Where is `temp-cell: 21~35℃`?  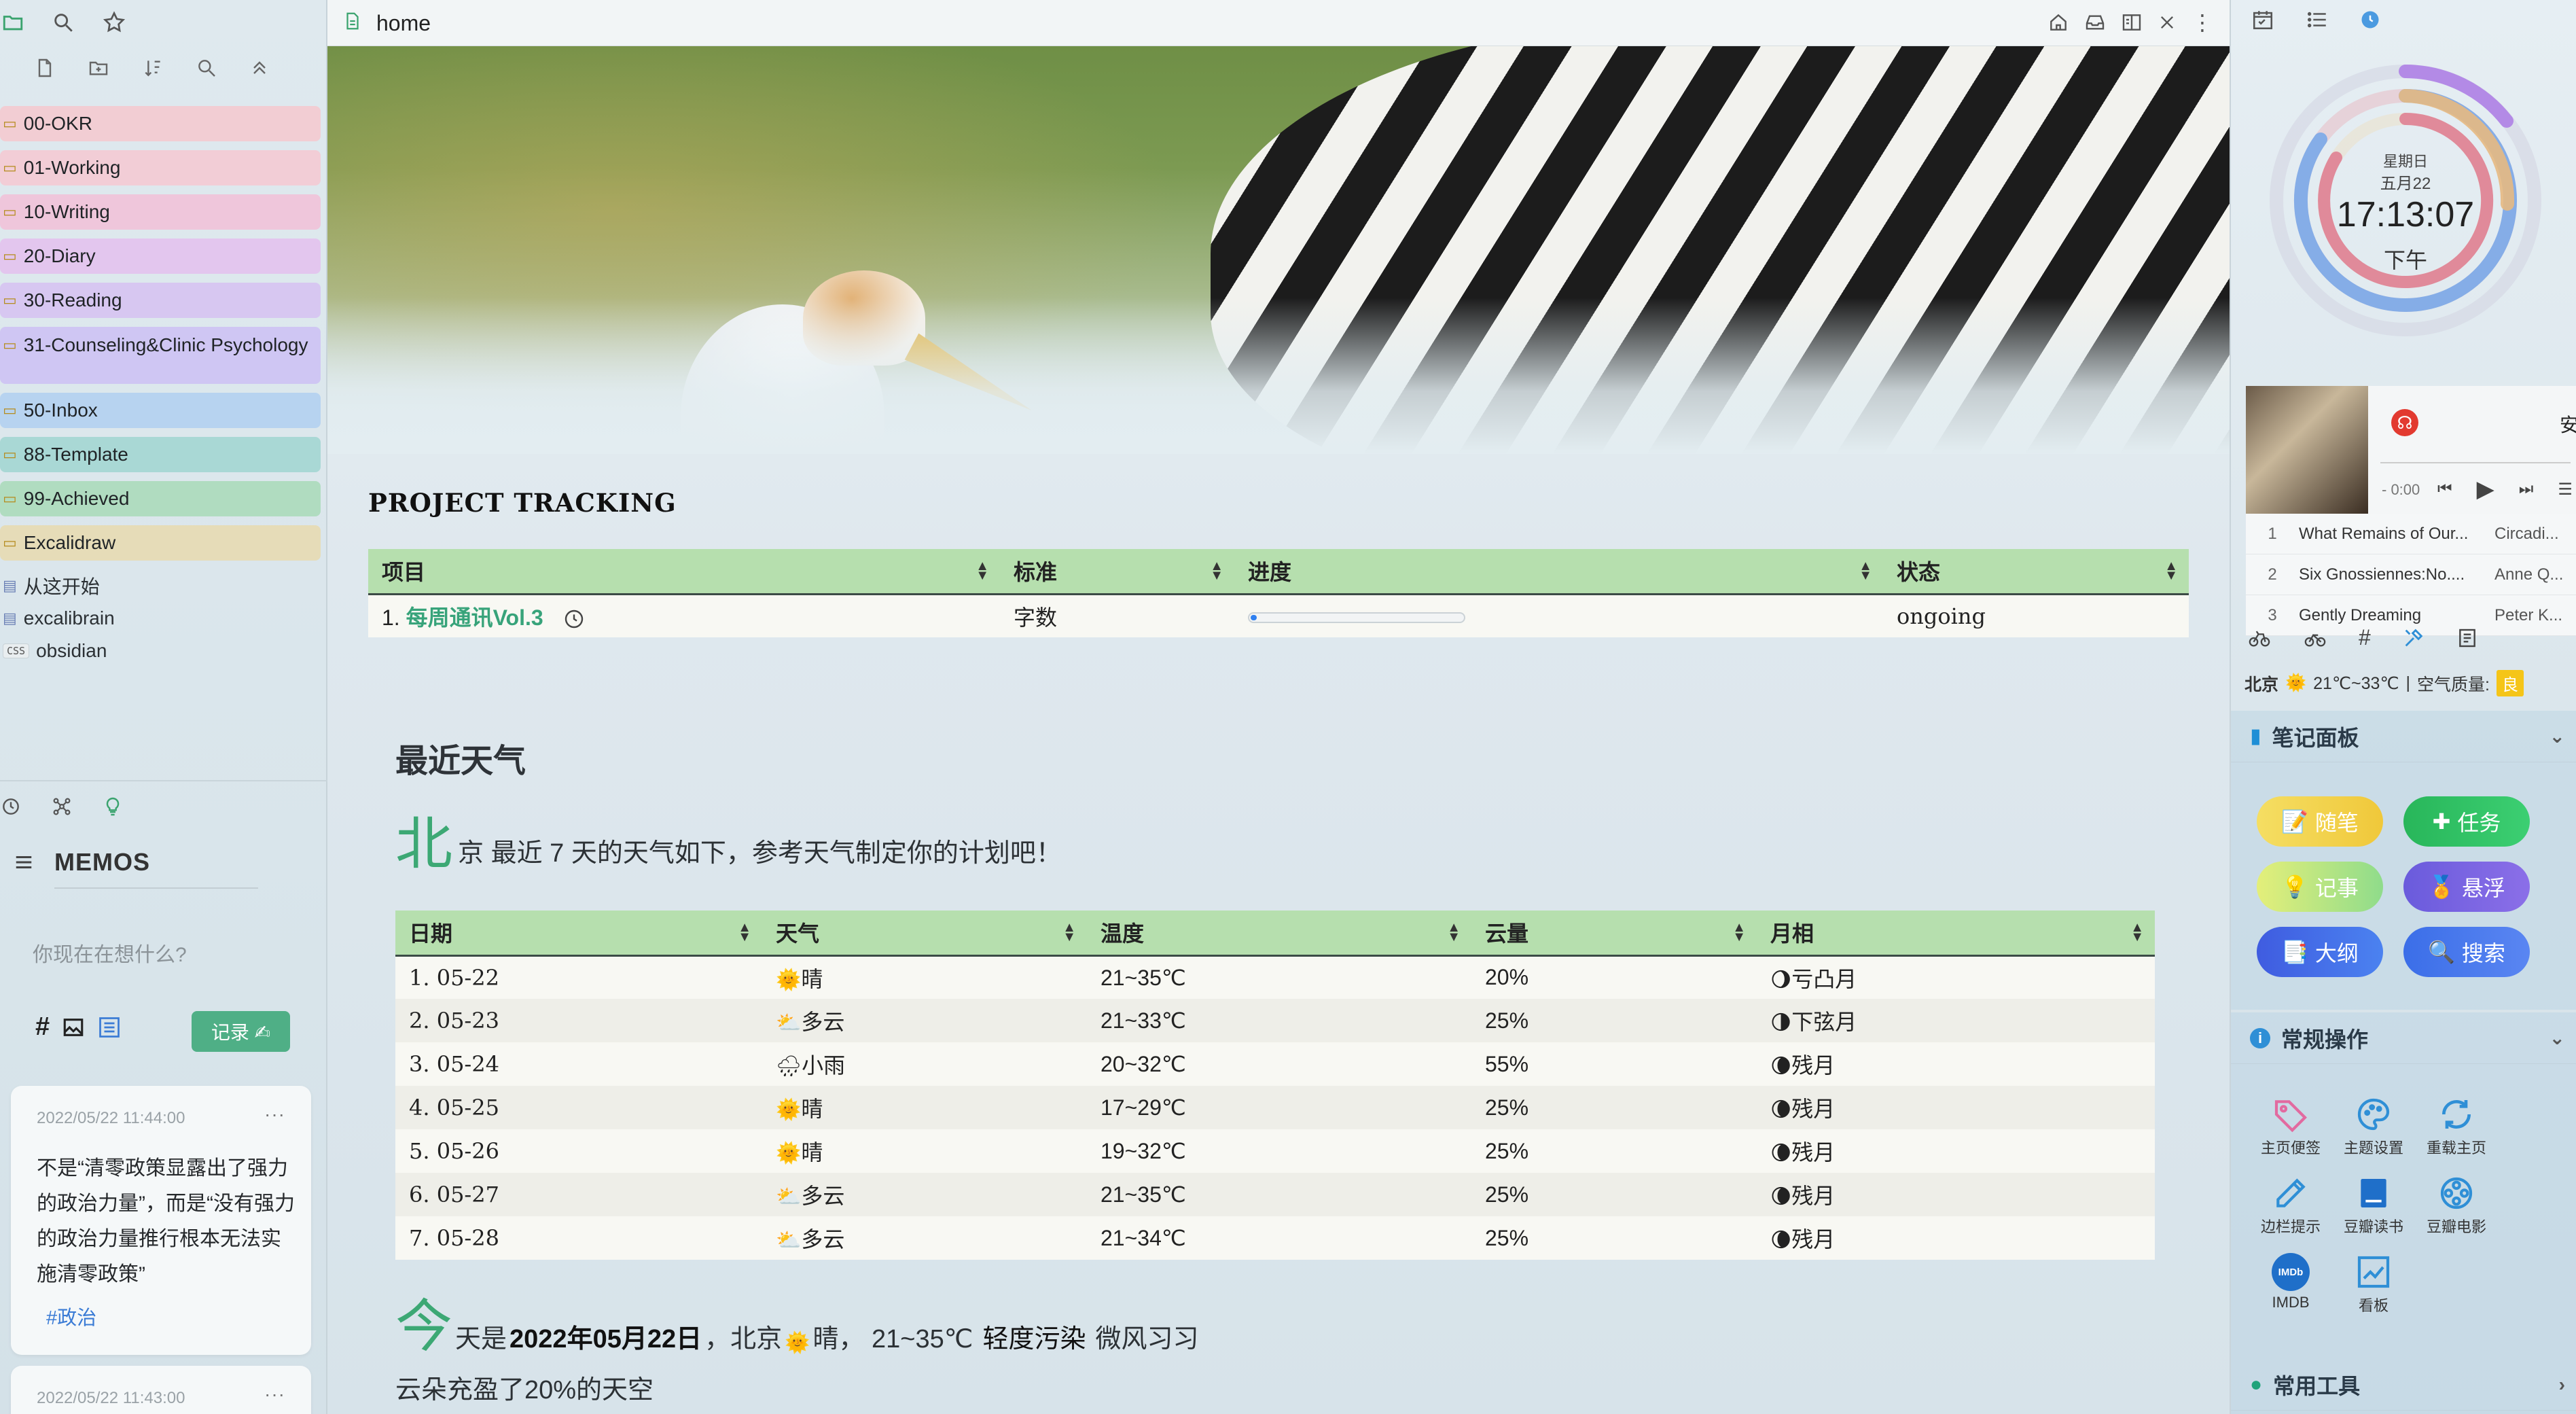 temp-cell: 21~35℃ is located at coordinates (1279, 1194).